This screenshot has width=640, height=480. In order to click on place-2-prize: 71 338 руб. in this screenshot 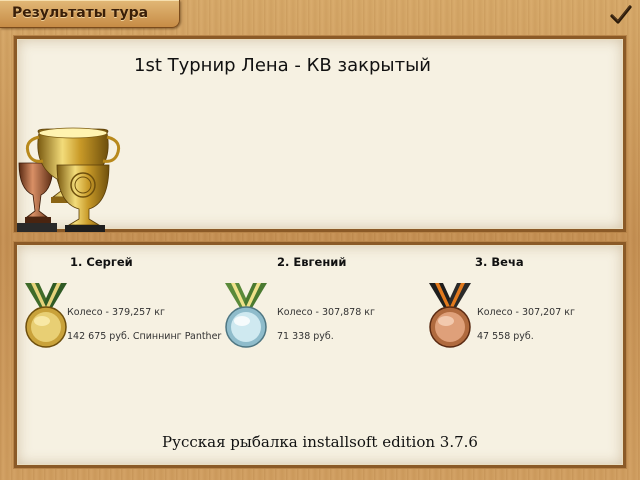, I will do `click(305, 336)`.